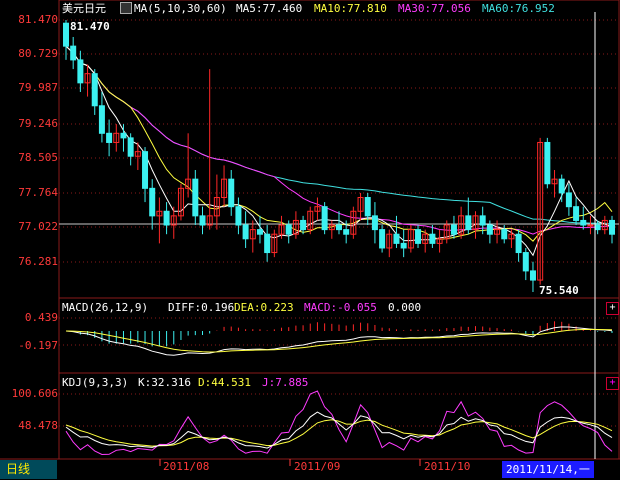  I want to click on kdj-d: D:44.531, so click(224, 382).